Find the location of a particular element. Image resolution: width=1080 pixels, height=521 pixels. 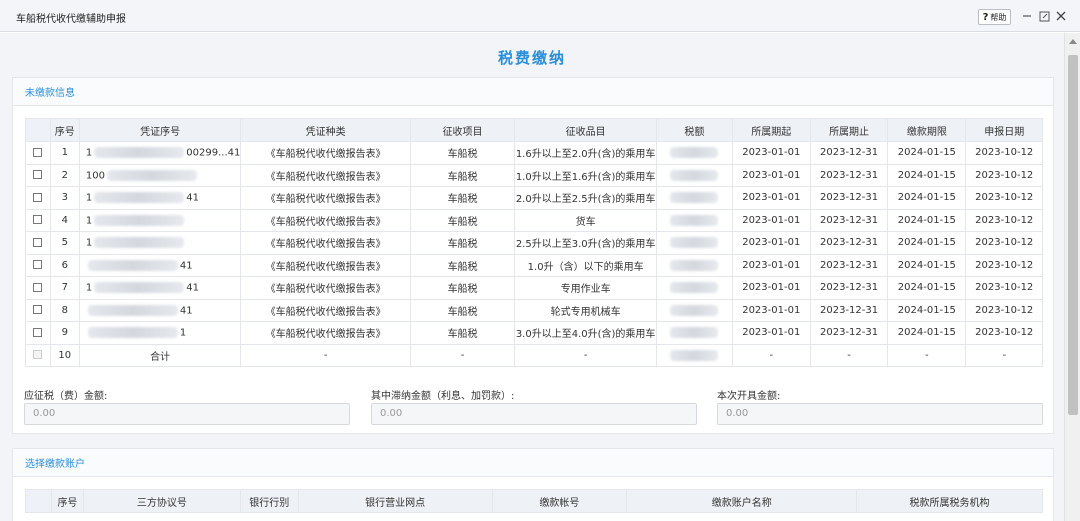

help-button: ? 帮助 is located at coordinates (994, 17).